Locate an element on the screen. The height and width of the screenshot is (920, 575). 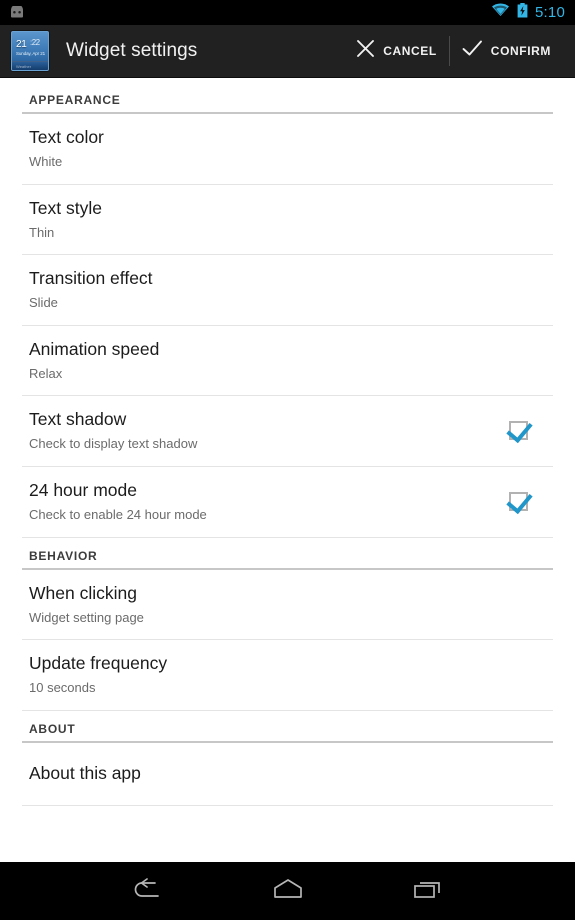
settings-row-summary: White is located at coordinates (46, 161).